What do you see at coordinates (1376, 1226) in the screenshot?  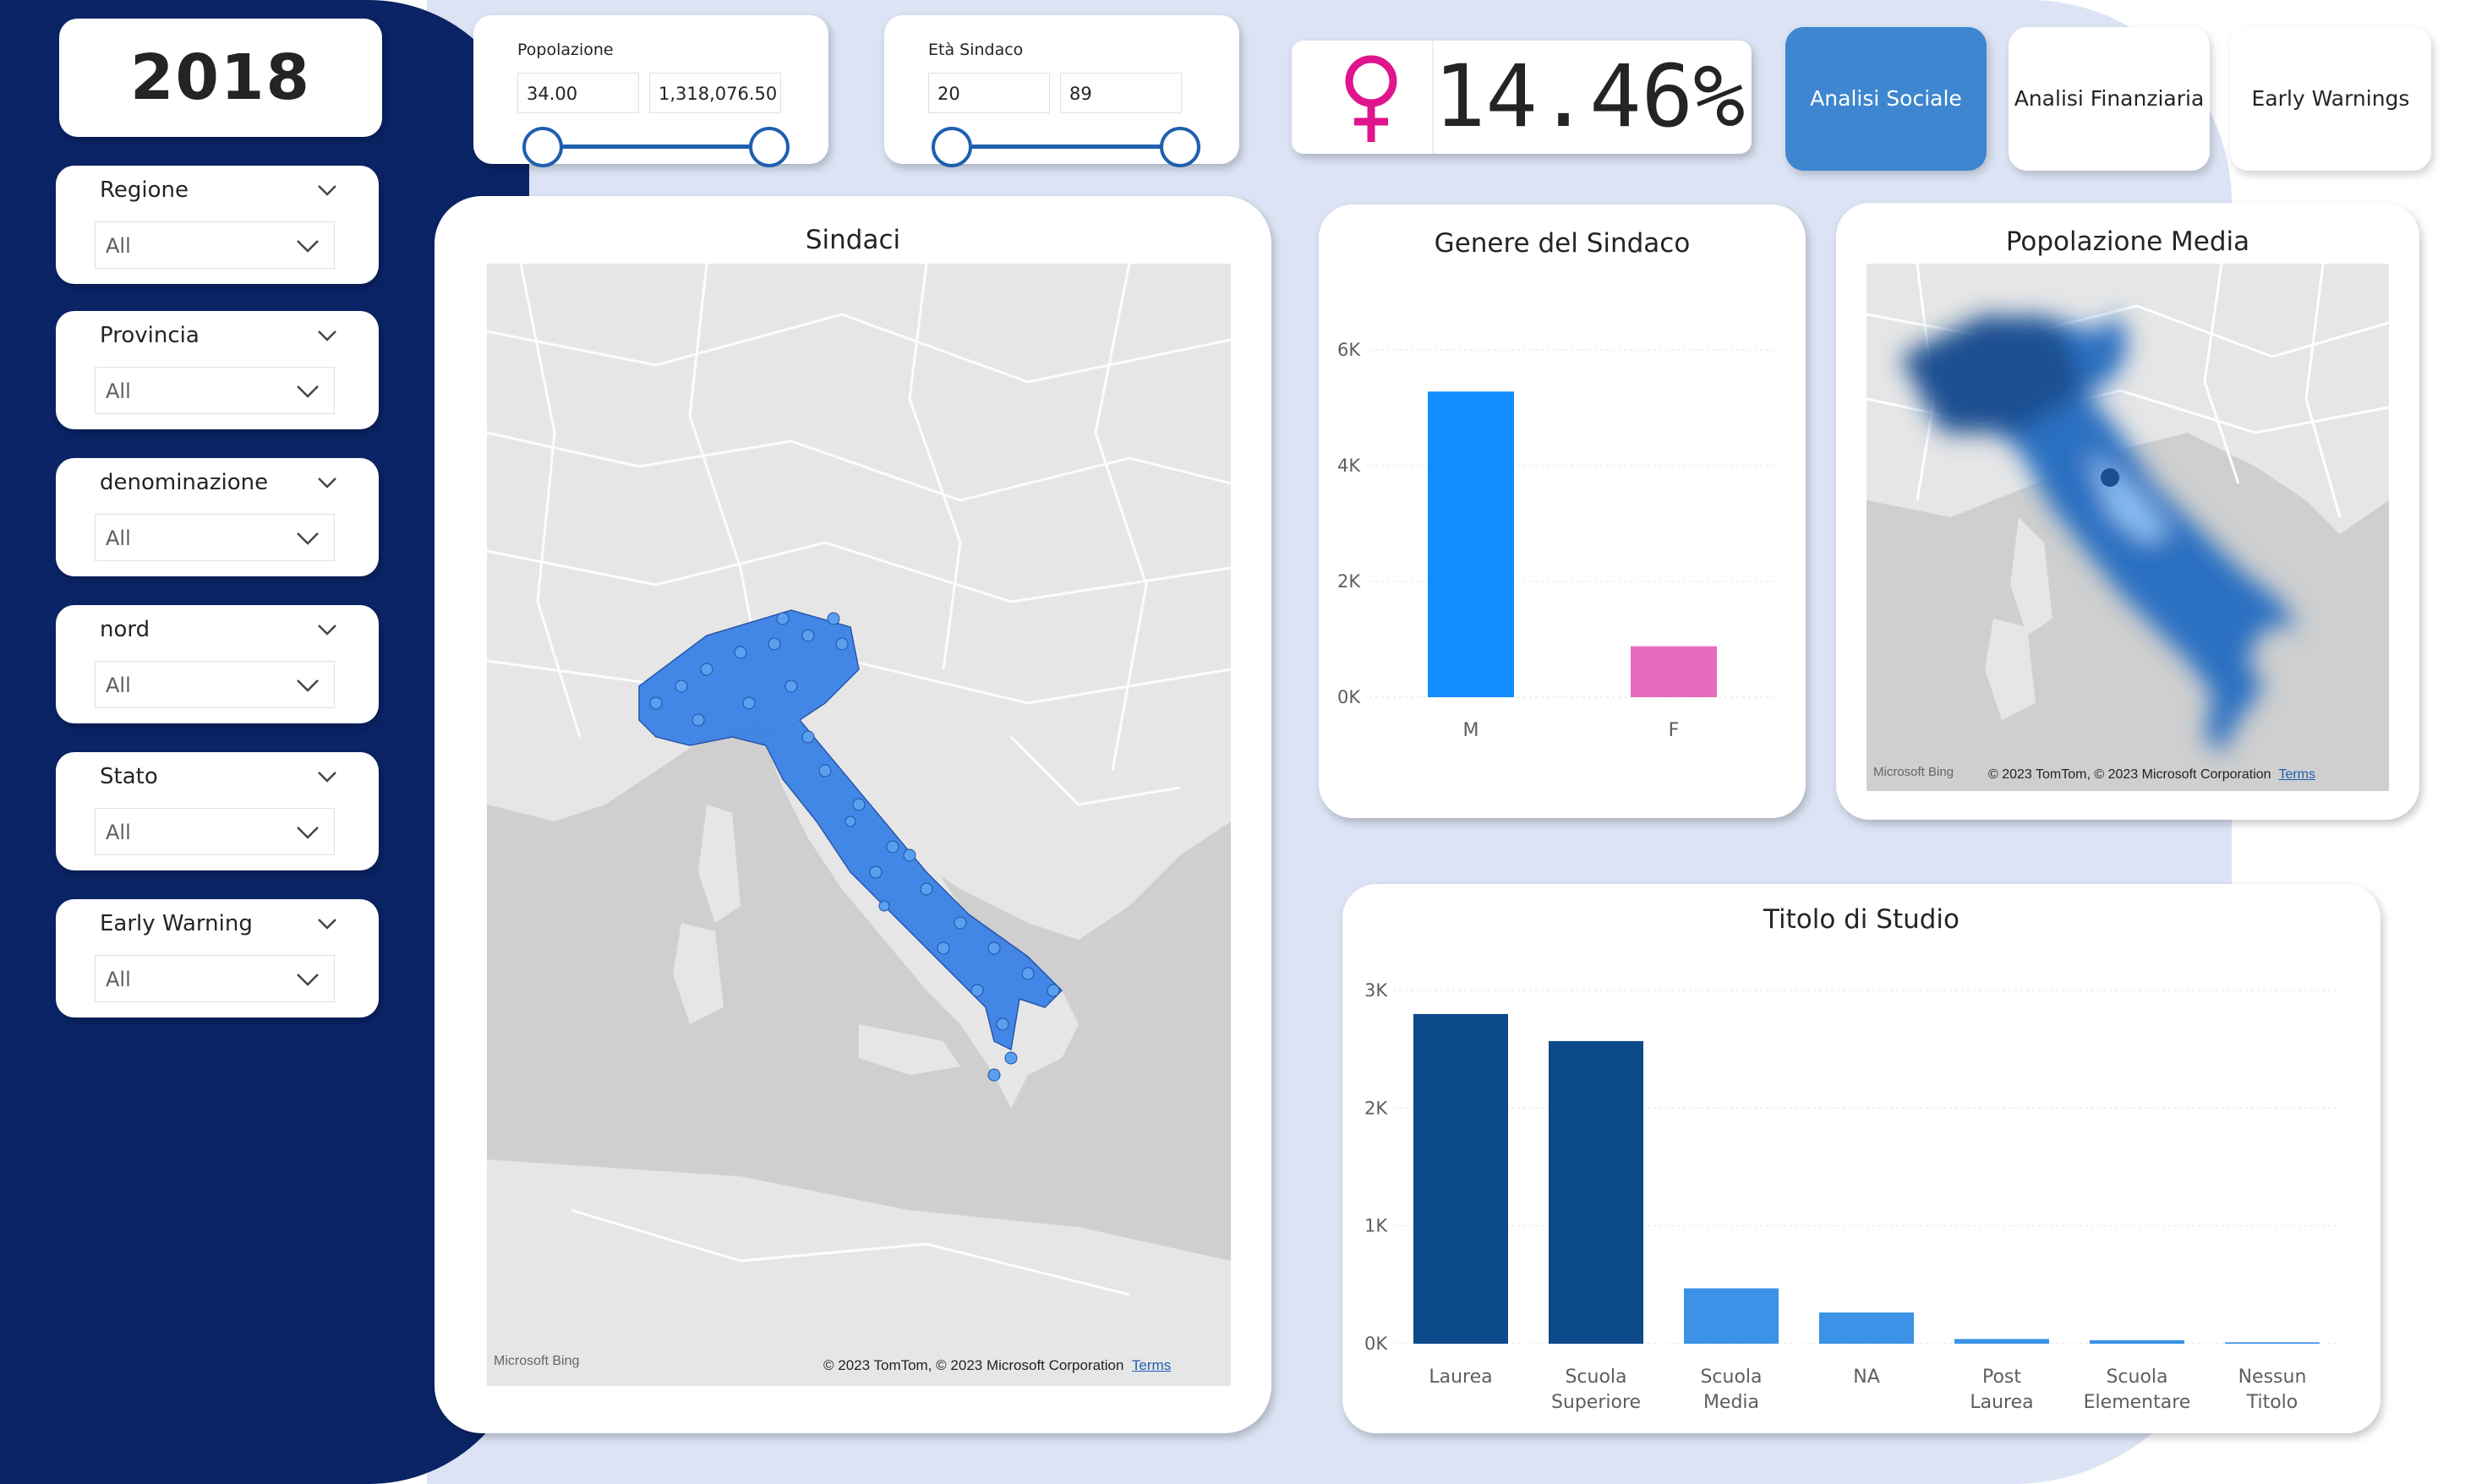 I see `y-tick-label: 1K` at bounding box center [1376, 1226].